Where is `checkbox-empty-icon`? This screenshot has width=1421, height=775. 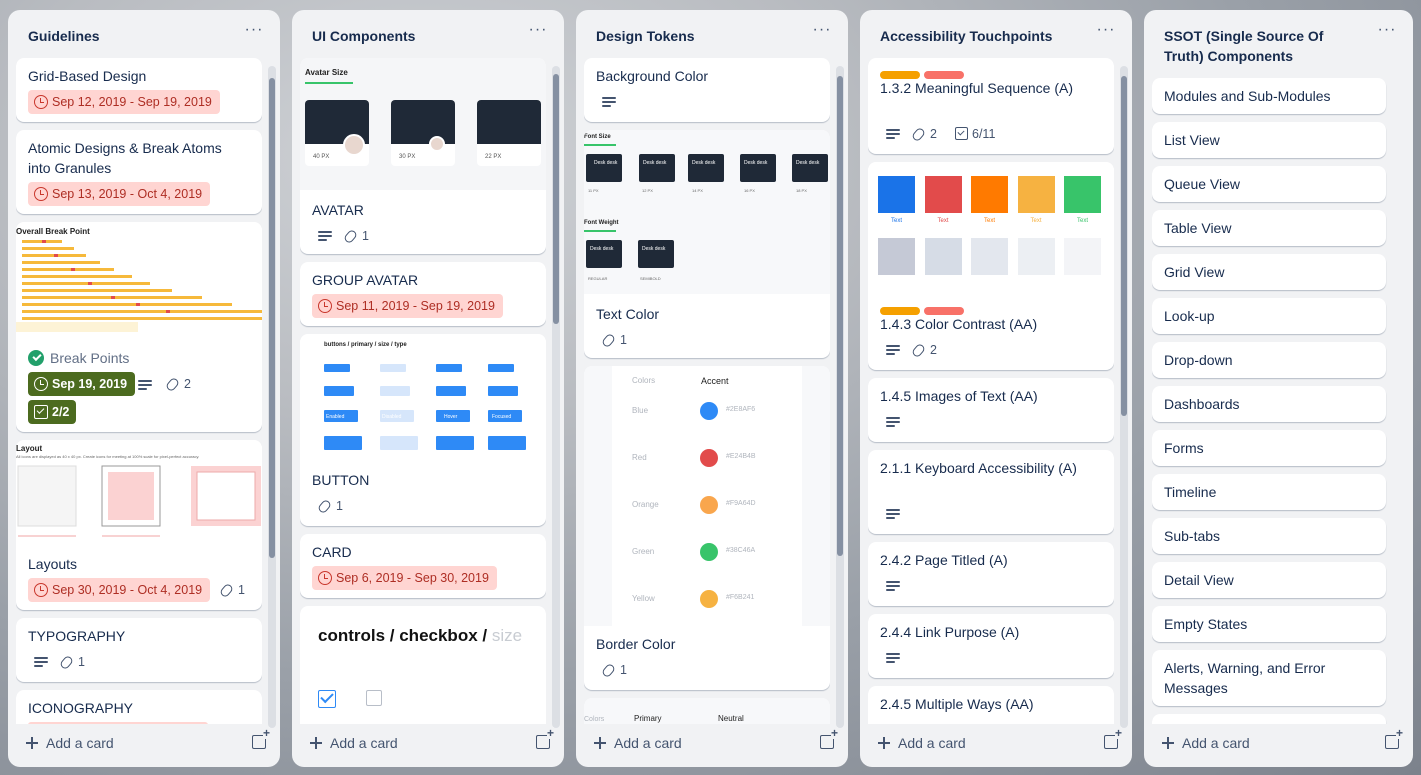 checkbox-empty-icon is located at coordinates (374, 698).